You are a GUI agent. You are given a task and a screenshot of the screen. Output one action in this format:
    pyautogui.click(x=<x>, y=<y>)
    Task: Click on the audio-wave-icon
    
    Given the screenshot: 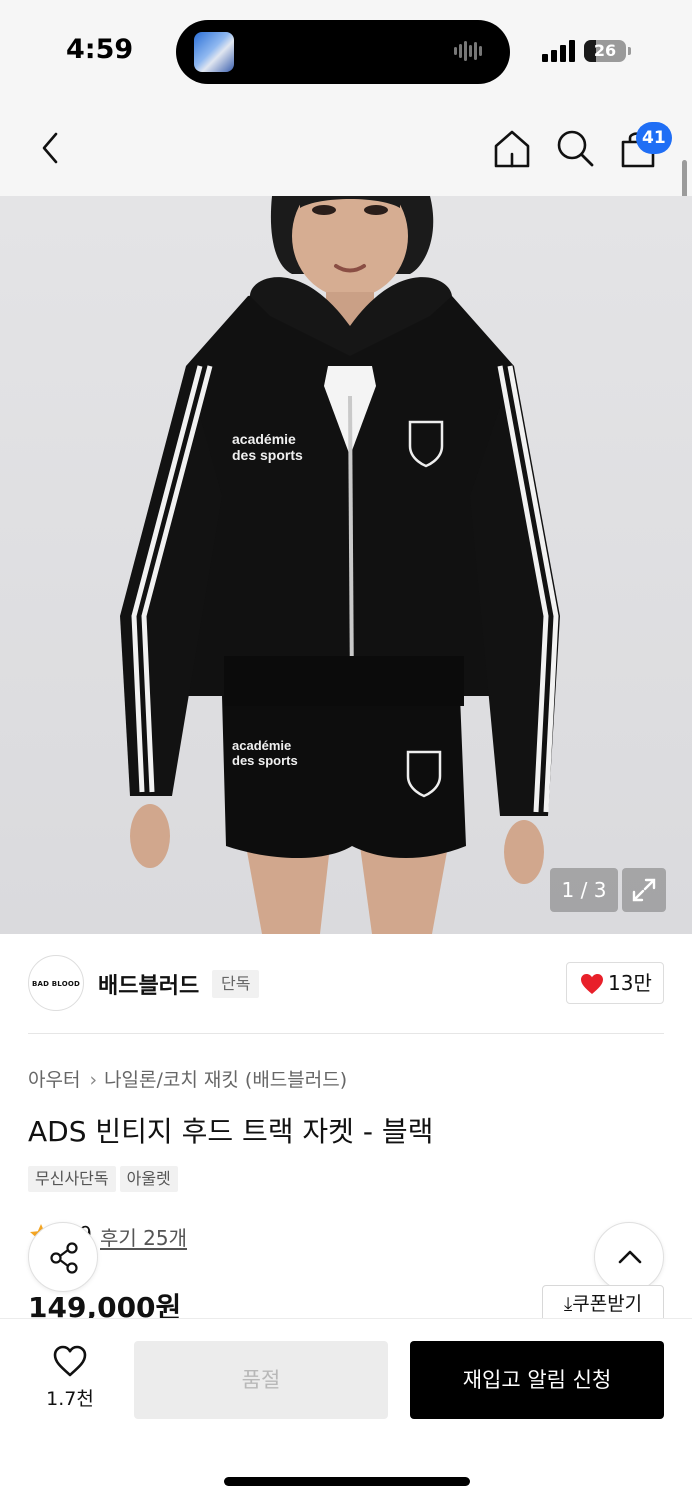 What is the action you would take?
    pyautogui.click(x=472, y=52)
    